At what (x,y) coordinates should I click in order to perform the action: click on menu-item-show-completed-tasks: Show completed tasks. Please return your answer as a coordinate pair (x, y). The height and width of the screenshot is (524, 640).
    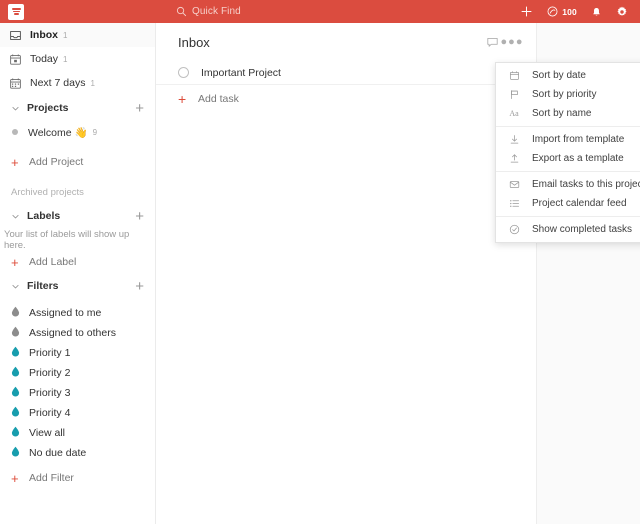
    Looking at the image, I should click on (568, 229).